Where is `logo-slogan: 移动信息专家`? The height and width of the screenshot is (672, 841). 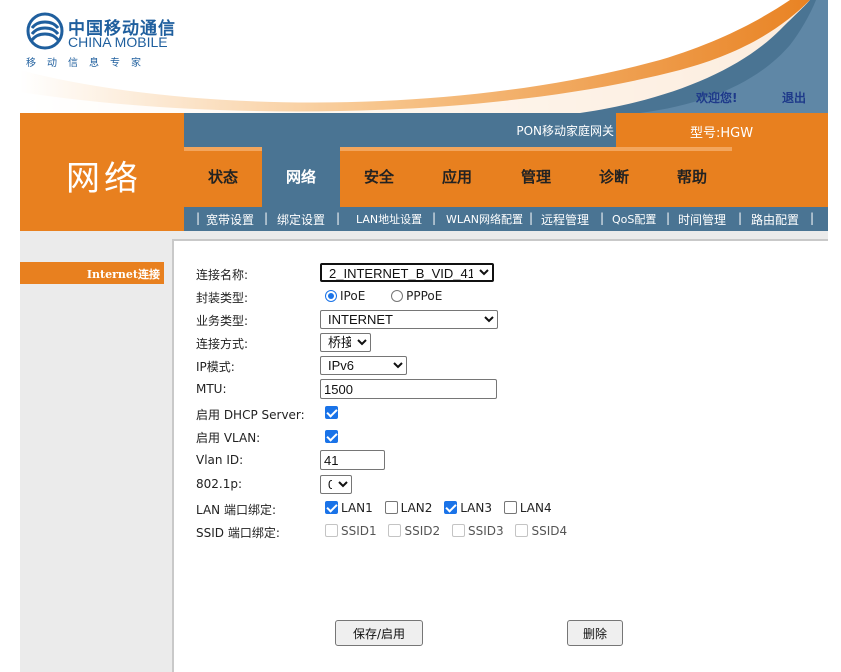
logo-slogan: 移动信息专家 is located at coordinates (89, 63).